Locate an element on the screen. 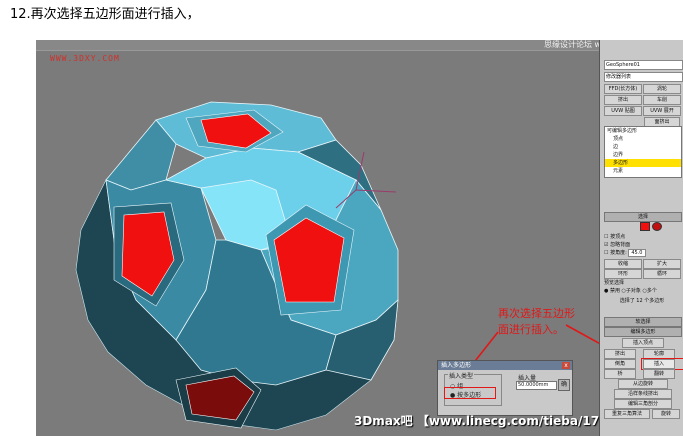 This screenshot has height=436, width=683. retriangulate-button: 重复三角算法 is located at coordinates (627, 414).